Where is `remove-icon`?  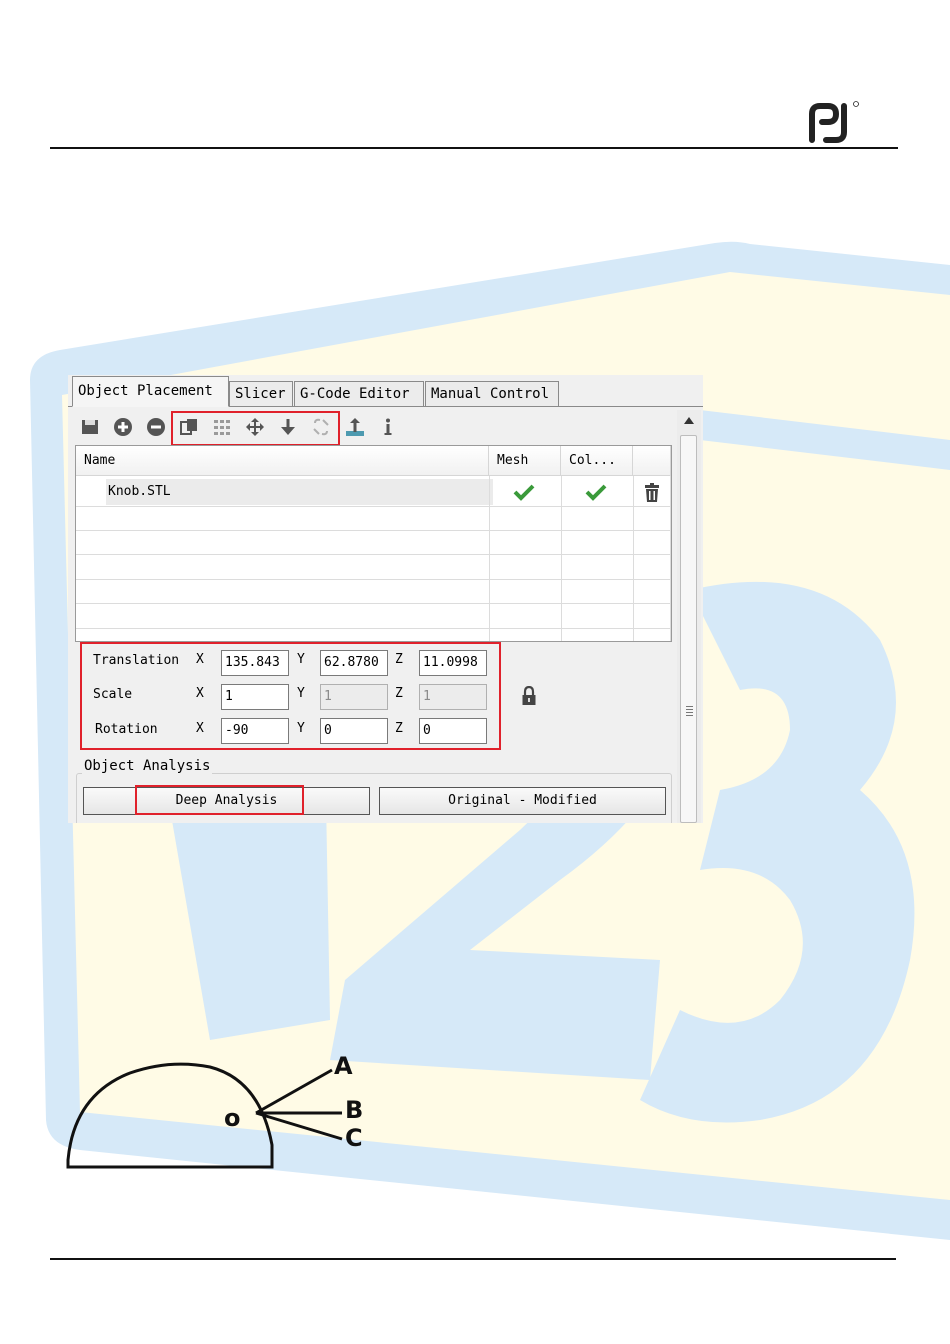
remove-icon is located at coordinates (156, 427).